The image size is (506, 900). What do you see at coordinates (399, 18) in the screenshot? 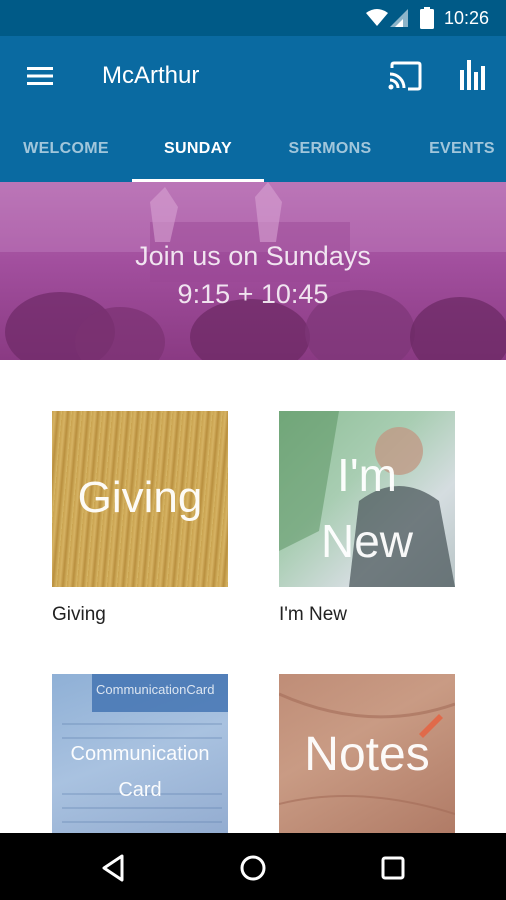
I see `cellular-signal-icon` at bounding box center [399, 18].